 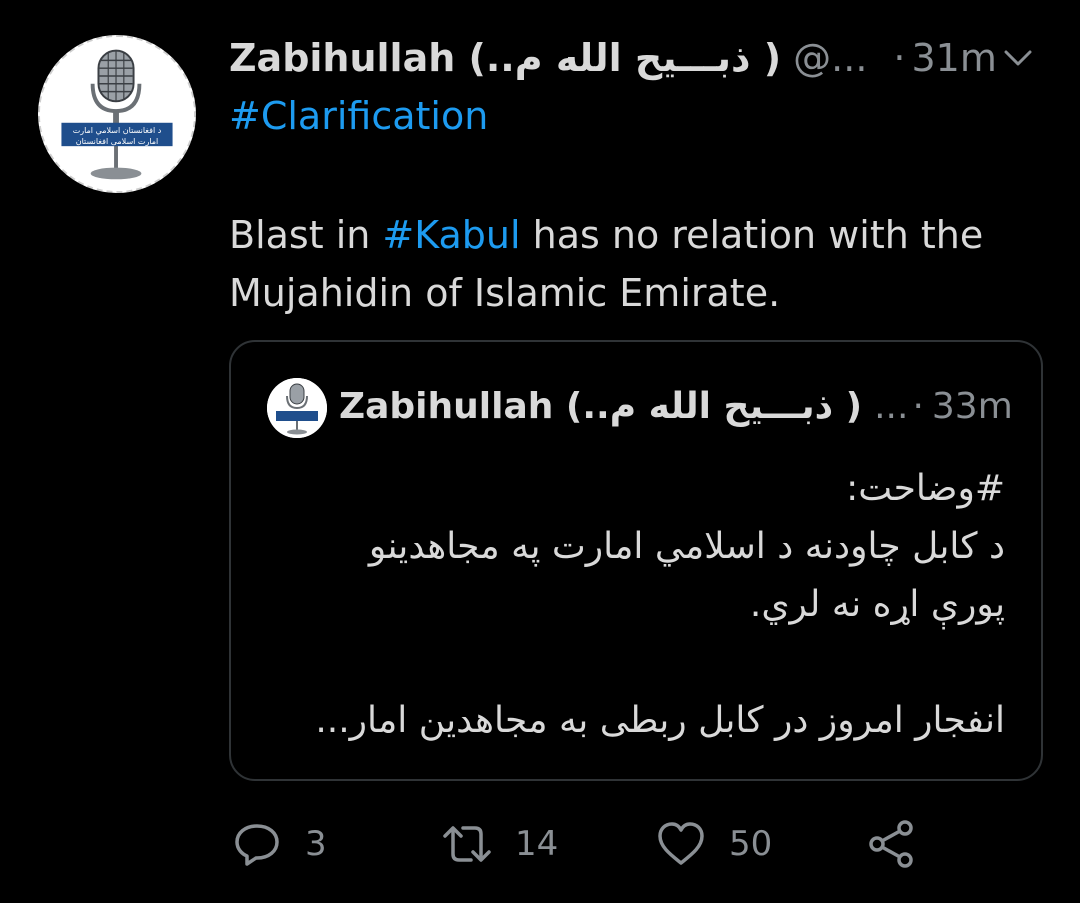 What do you see at coordinates (629, 844) in the screenshot?
I see `tweet-action-bar: 3 14 50` at bounding box center [629, 844].